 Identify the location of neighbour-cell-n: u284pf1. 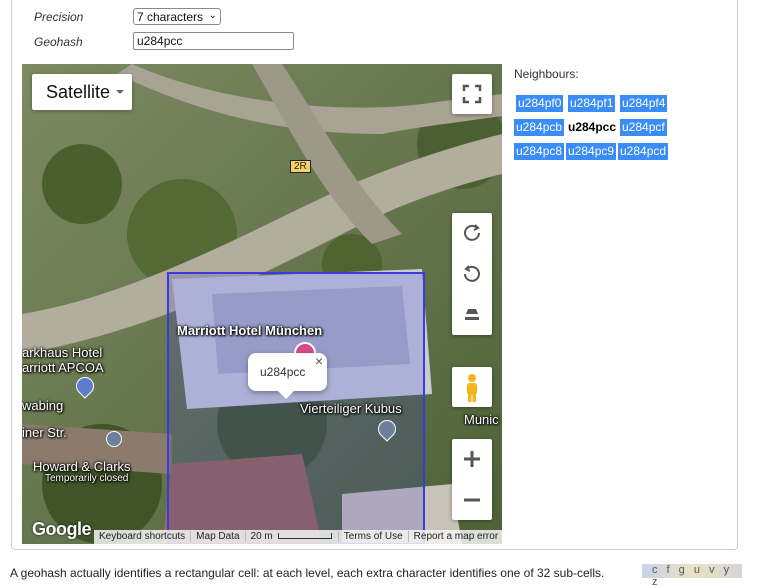
(592, 103).